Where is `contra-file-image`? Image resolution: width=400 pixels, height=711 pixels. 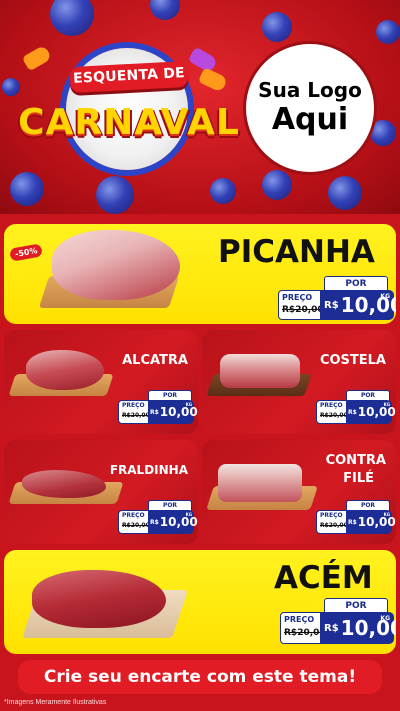 contra-file-image is located at coordinates (260, 483).